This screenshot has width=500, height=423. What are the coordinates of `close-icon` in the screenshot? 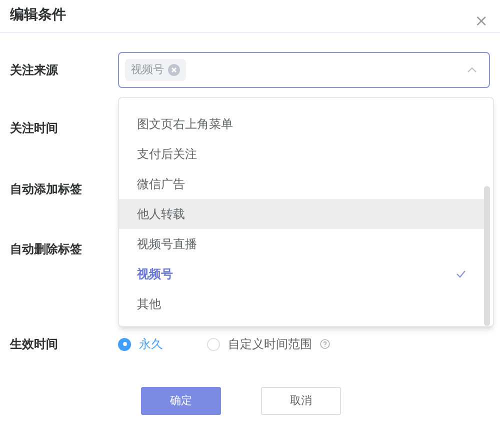 It's located at (174, 70).